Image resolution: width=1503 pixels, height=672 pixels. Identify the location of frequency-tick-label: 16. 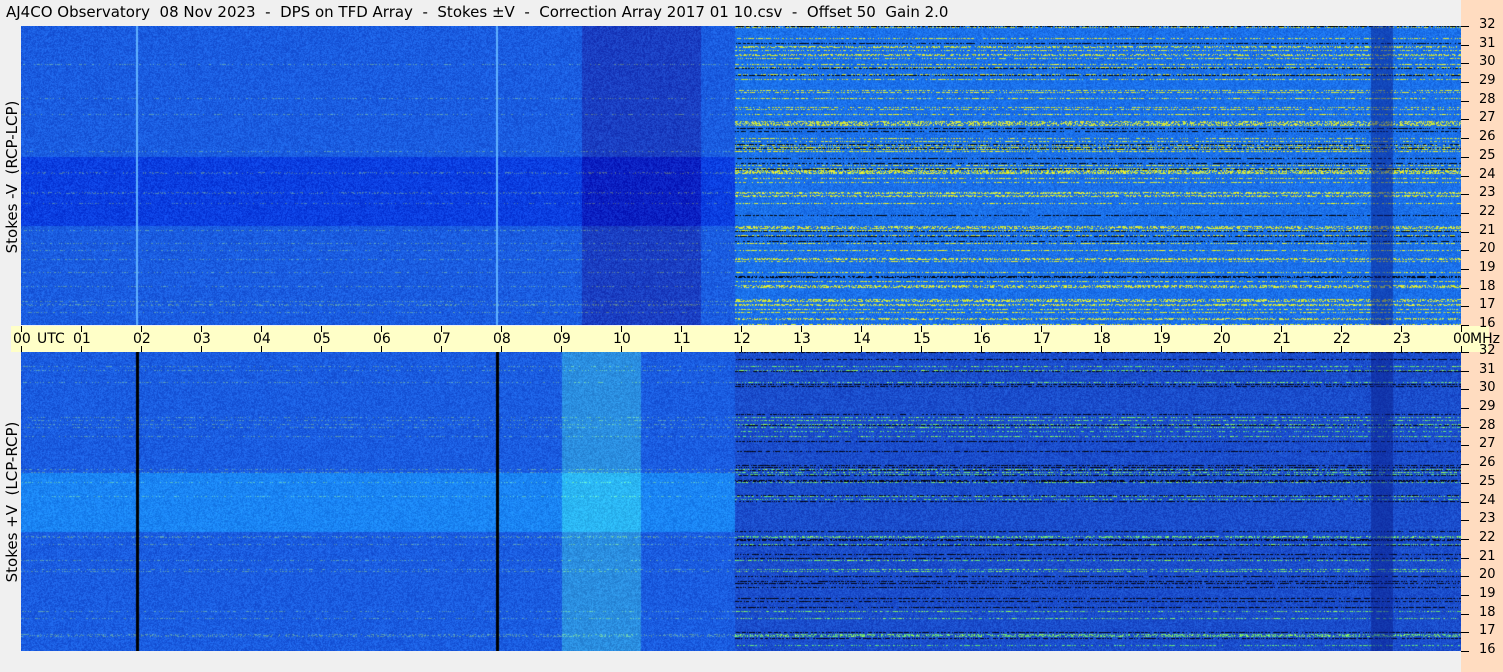
(1487, 323).